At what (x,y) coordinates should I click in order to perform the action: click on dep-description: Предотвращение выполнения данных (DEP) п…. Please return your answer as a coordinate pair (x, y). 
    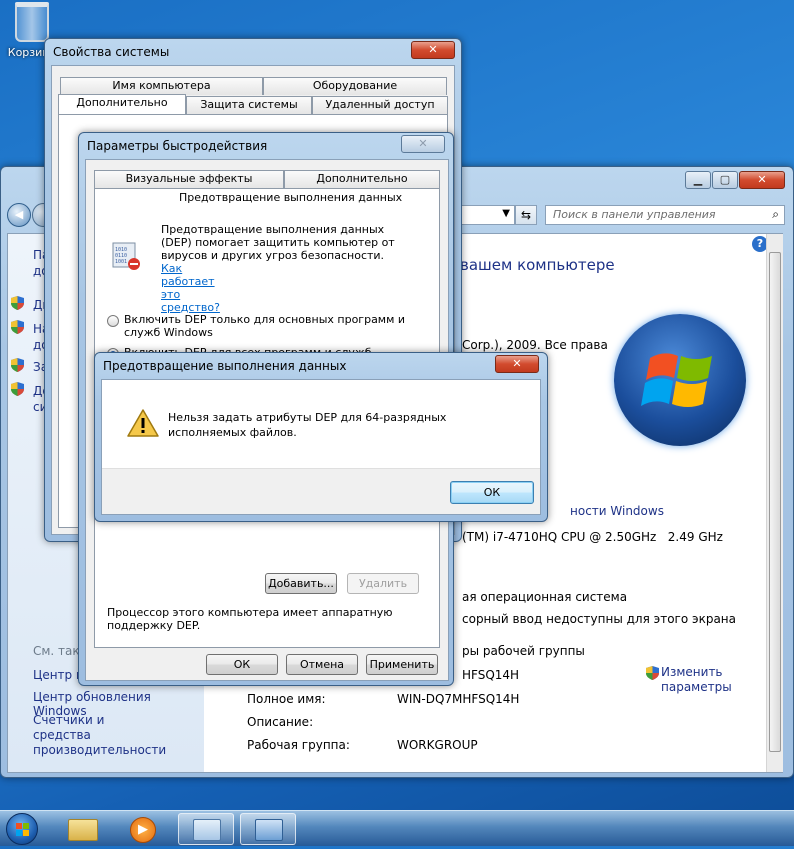
    Looking at the image, I should click on (278, 242).